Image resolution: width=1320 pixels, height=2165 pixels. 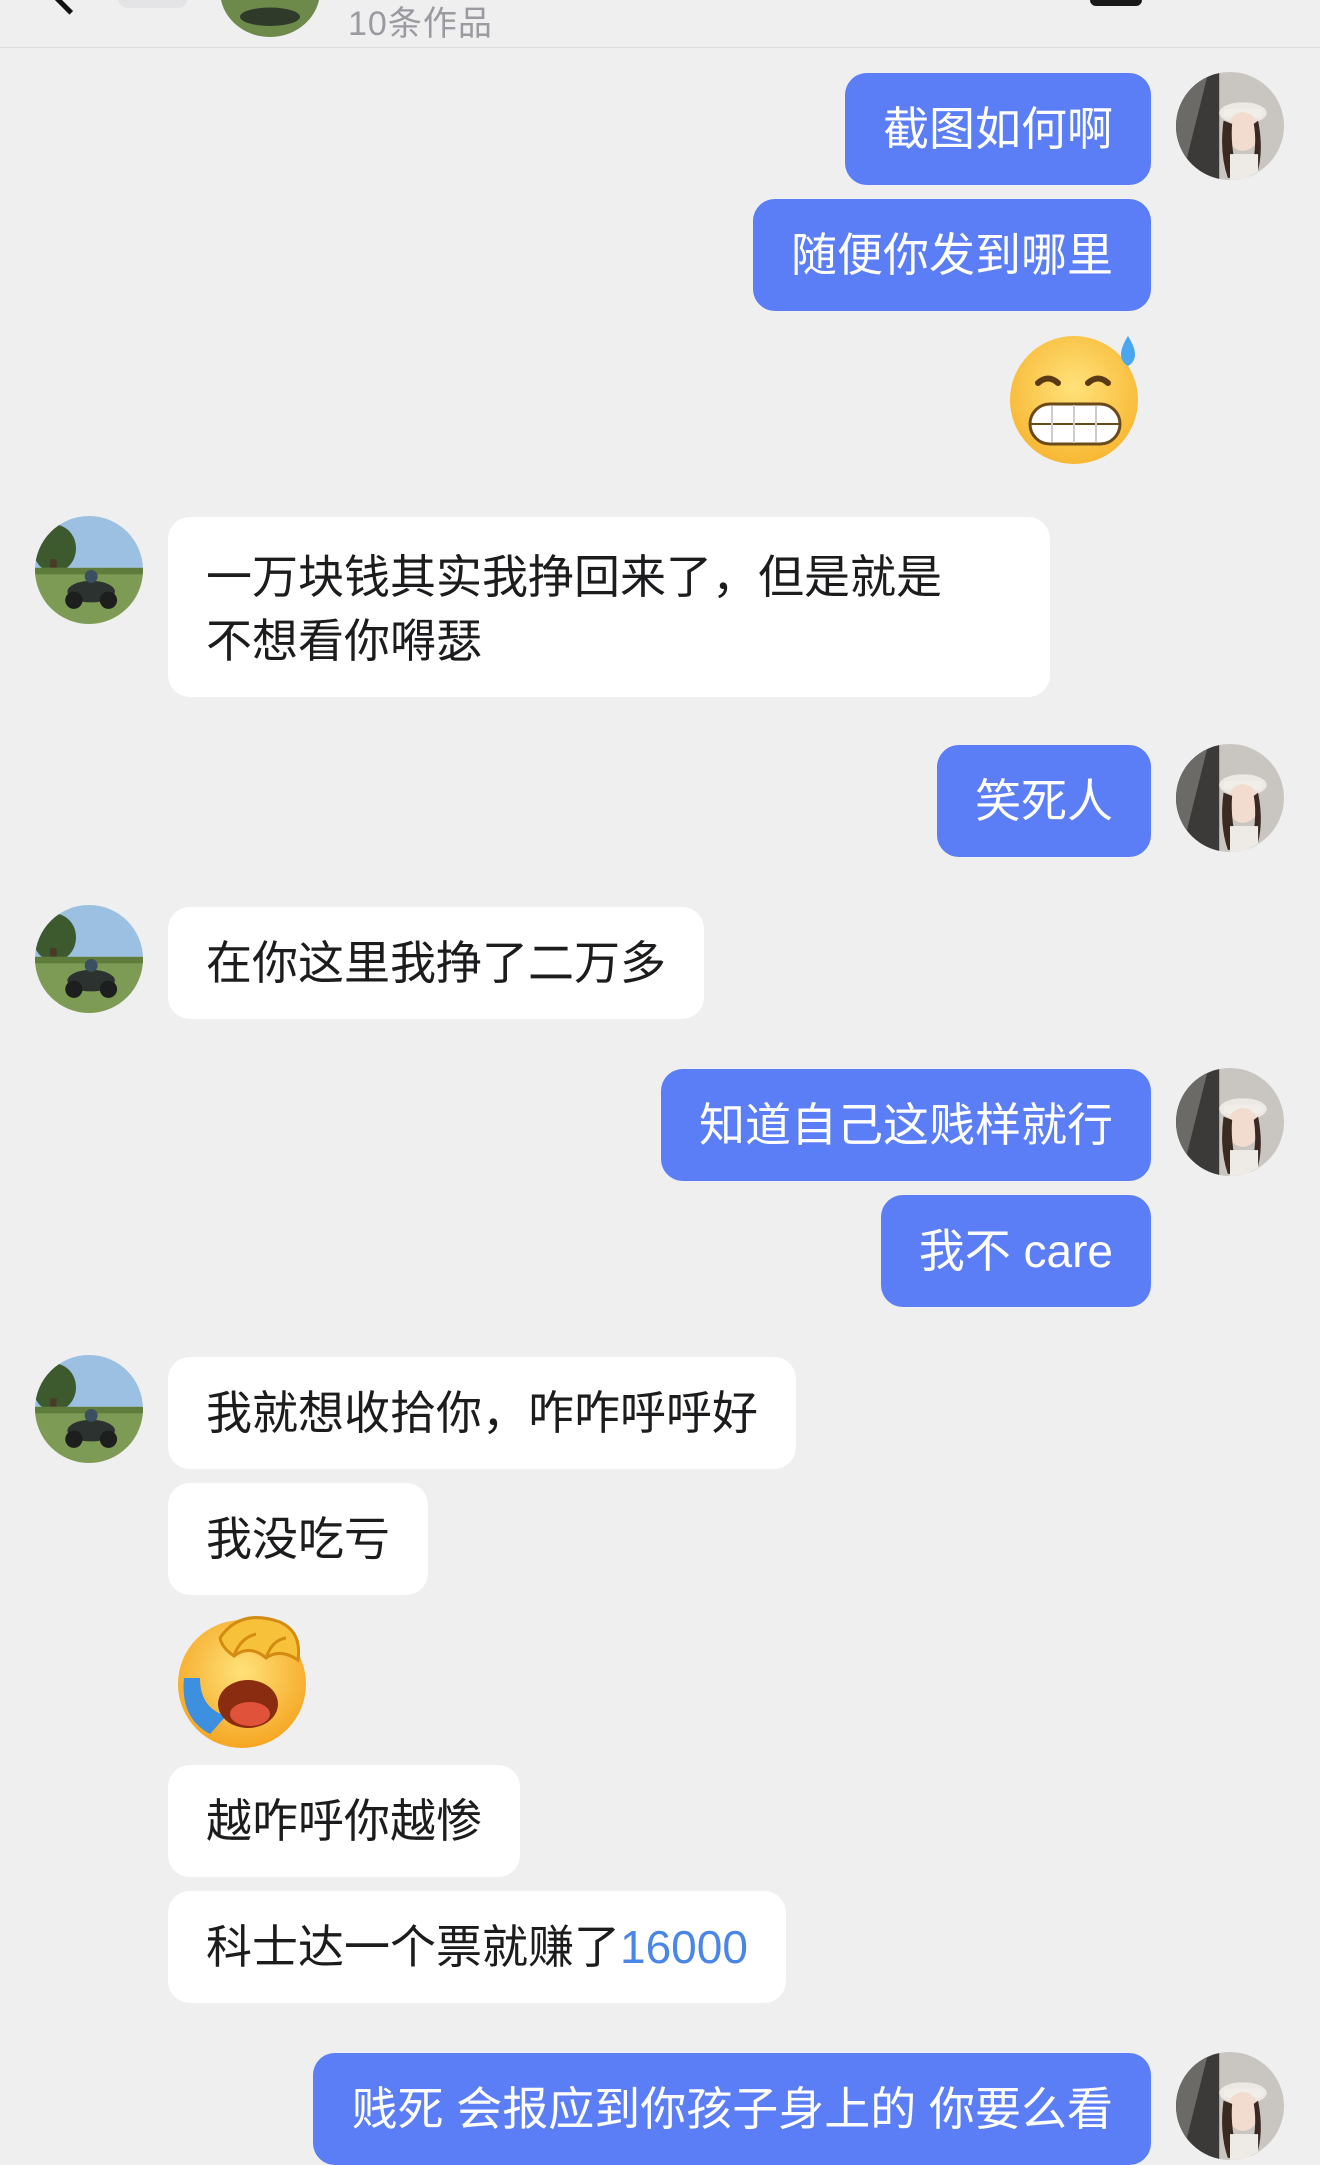 I want to click on message-bubble-received: 在你这里我挣了二万多, so click(x=436, y=963).